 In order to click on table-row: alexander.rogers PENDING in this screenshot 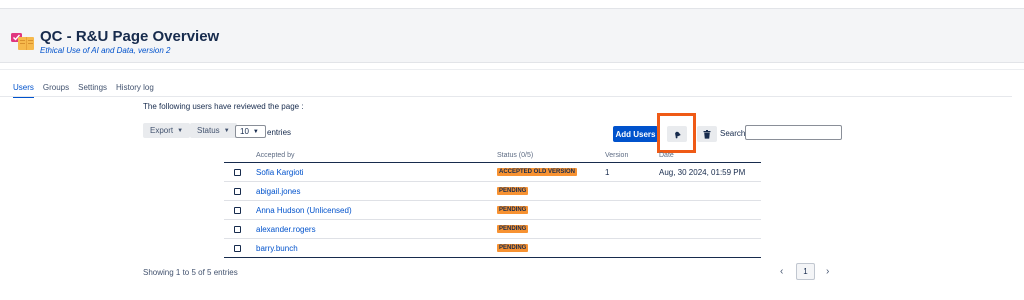, I will do `click(492, 229)`.